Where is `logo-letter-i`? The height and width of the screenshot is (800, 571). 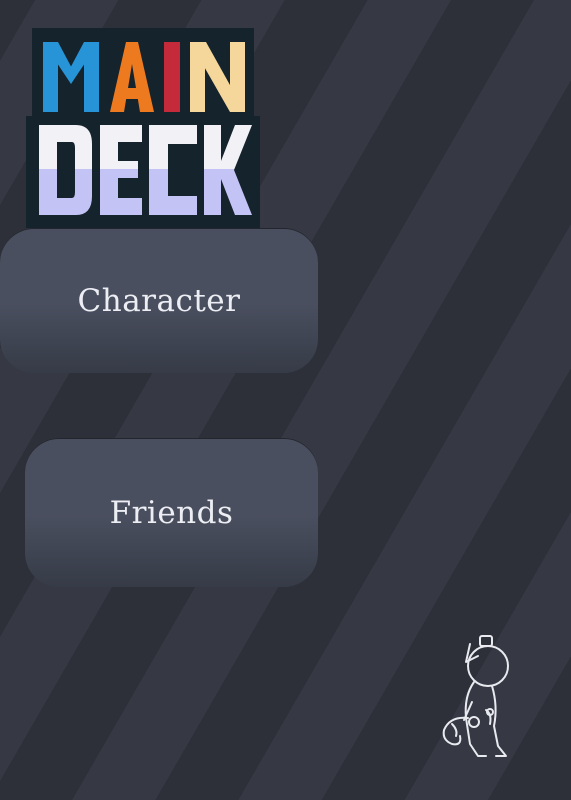 logo-letter-i is located at coordinates (172, 77).